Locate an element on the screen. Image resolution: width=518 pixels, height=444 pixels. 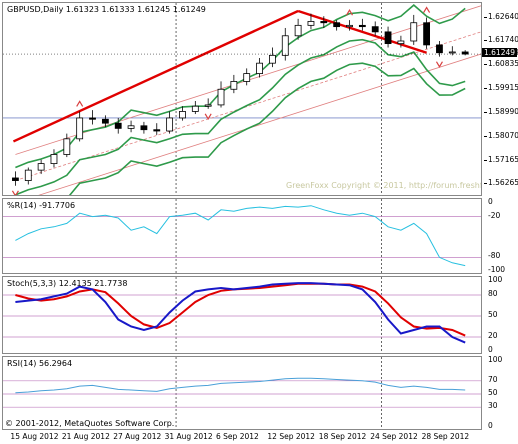
current-price-tag: 1.61249 is located at coordinates (500, 53).